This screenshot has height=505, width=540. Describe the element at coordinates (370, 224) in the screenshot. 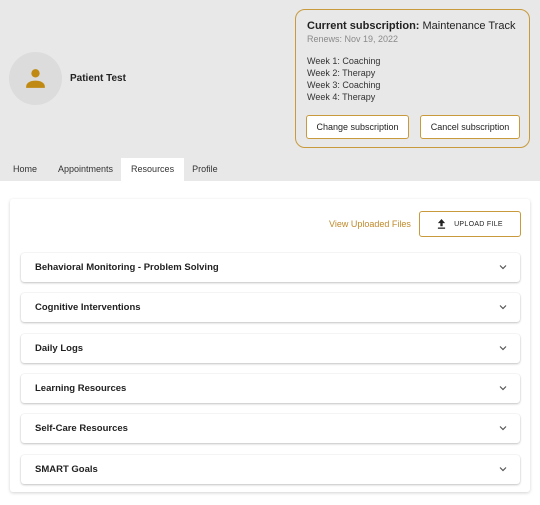

I see `view-uploaded-files-link: View Uploaded Files` at that location.